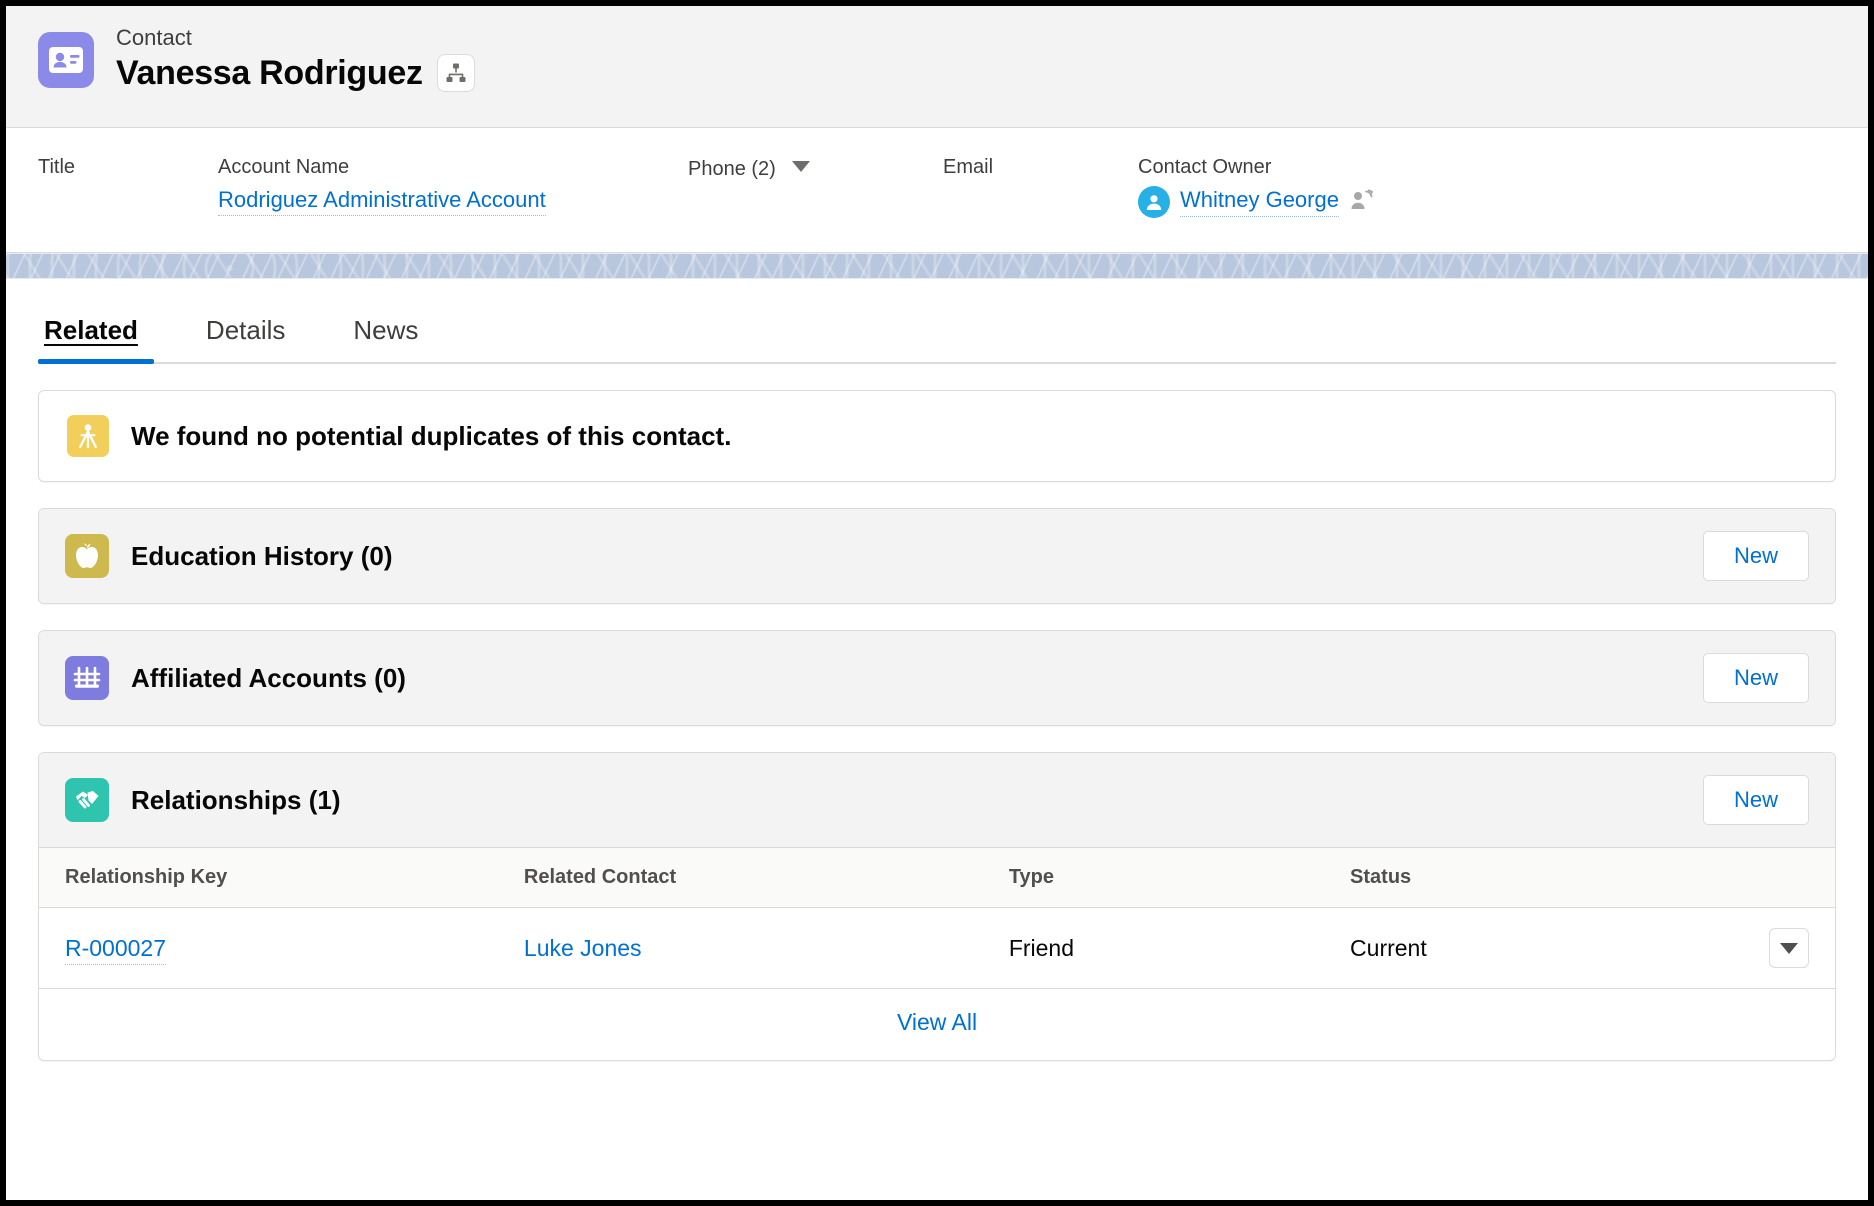  I want to click on relationships-title-group: Relationships (1), so click(202, 800).